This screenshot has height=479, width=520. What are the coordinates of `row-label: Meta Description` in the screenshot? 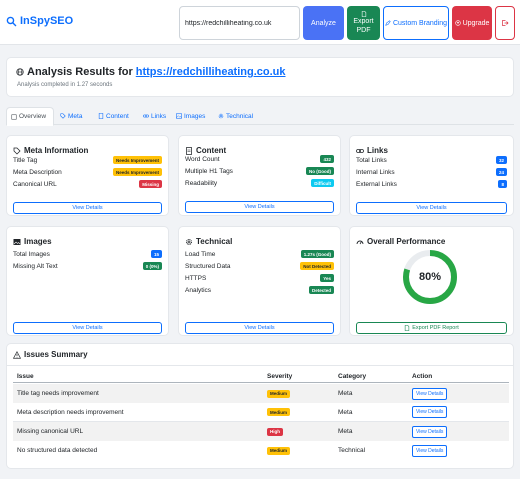 It's located at (37, 172).